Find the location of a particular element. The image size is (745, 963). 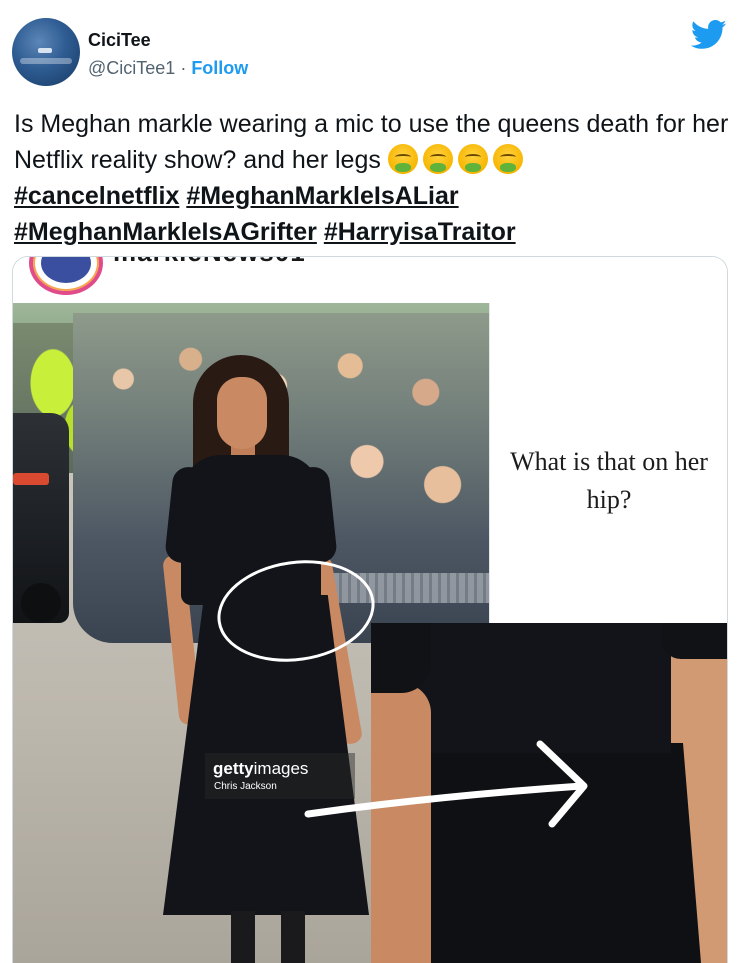

avatar is located at coordinates (46, 52).